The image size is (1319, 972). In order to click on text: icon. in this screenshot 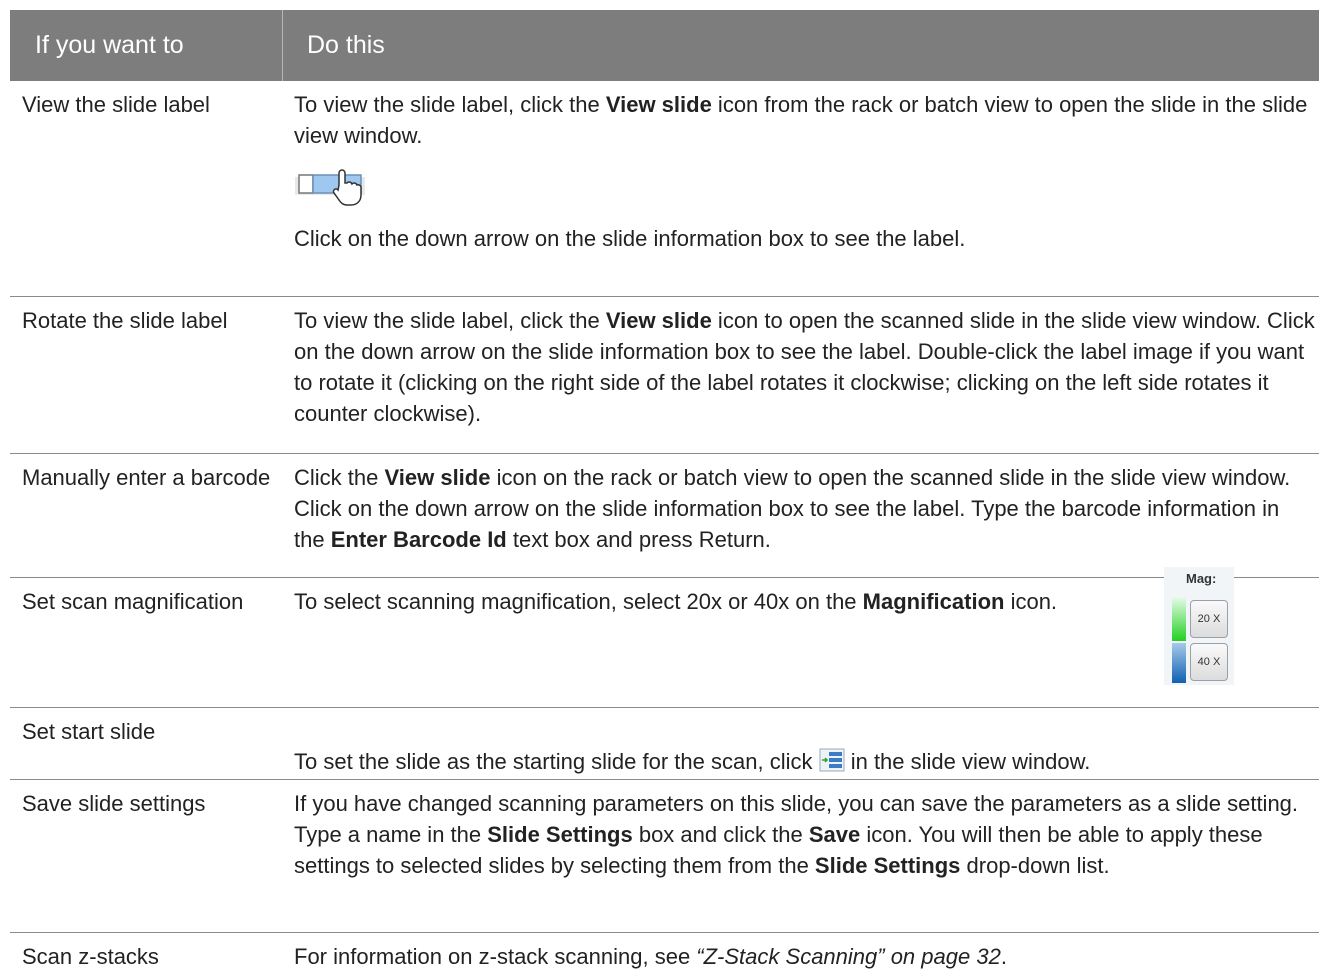, I will do `click(1031, 601)`.